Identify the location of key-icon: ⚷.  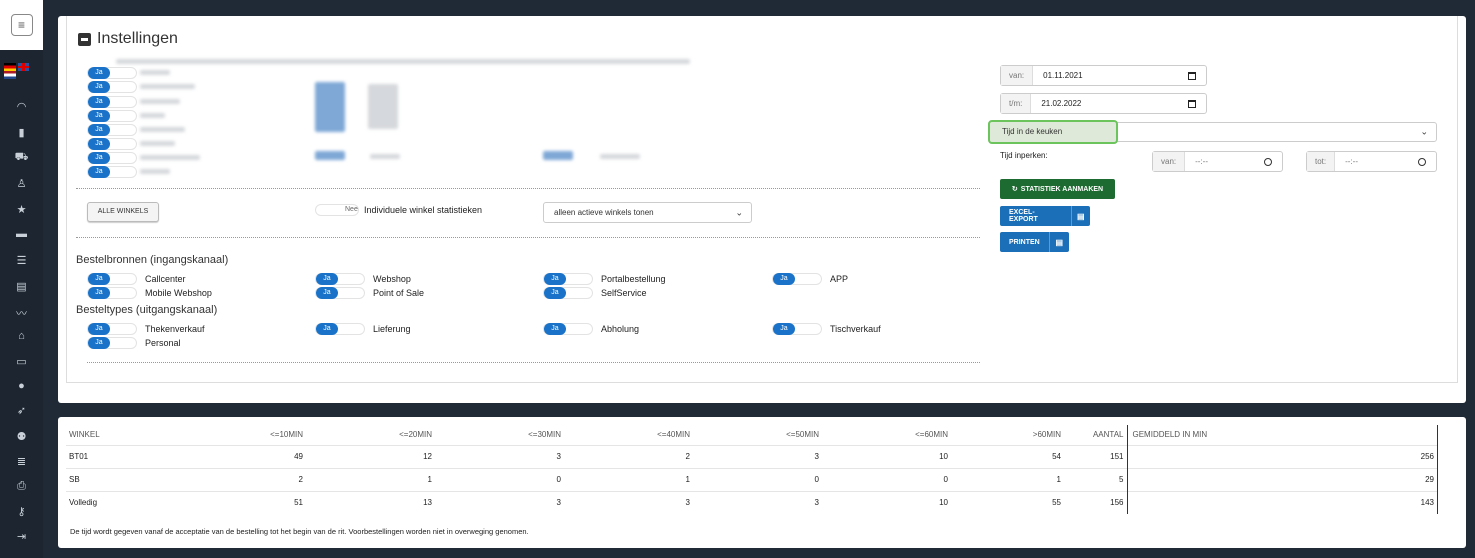
(21, 511).